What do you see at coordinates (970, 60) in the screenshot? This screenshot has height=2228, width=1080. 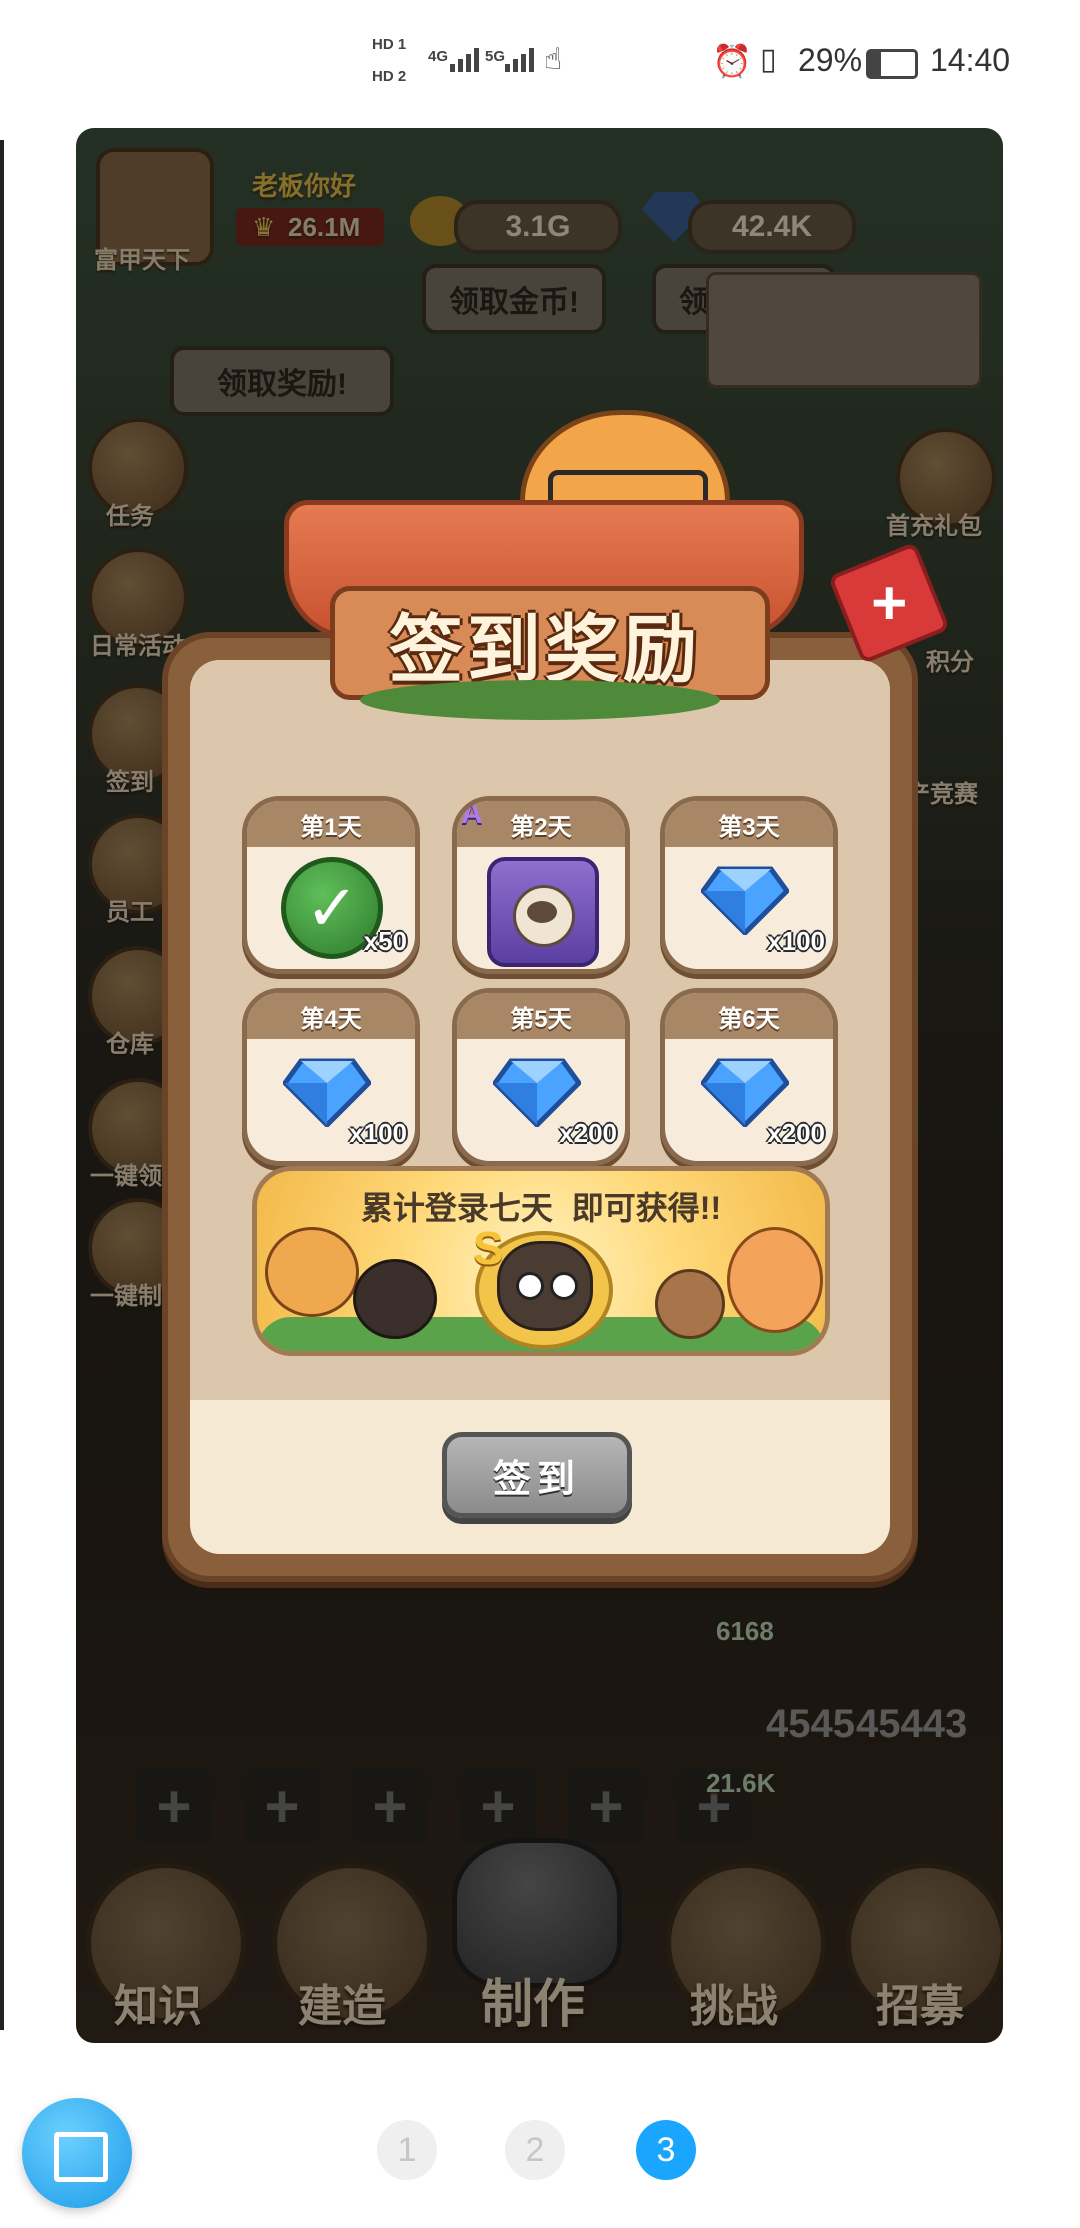 I see `clock: 14:40` at bounding box center [970, 60].